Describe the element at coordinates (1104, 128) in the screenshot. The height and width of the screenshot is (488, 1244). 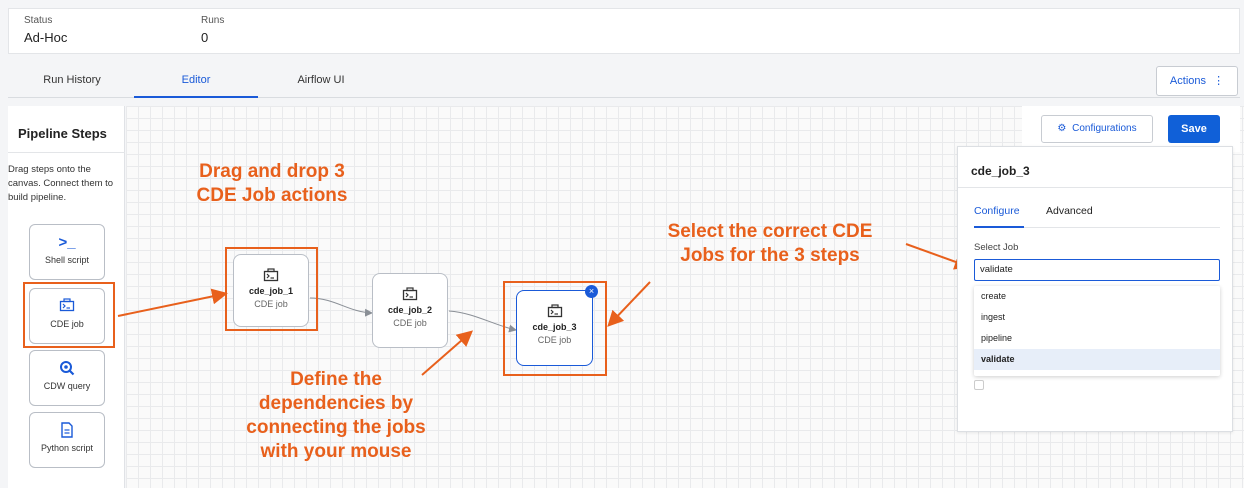
I see `configurations-label: Configurations` at that location.